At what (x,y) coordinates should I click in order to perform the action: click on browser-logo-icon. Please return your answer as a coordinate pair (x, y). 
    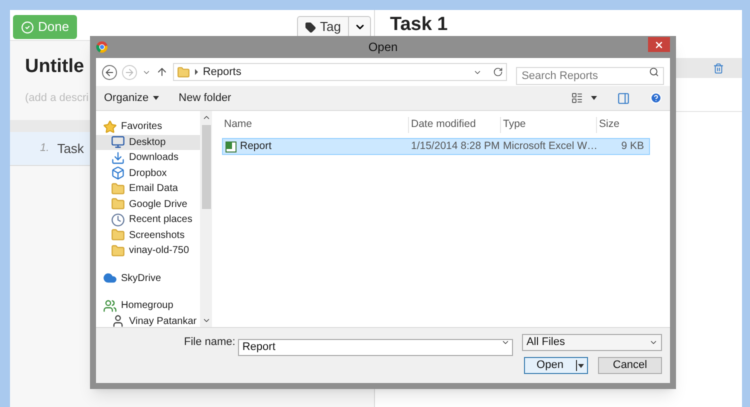
    Looking at the image, I should click on (102, 47).